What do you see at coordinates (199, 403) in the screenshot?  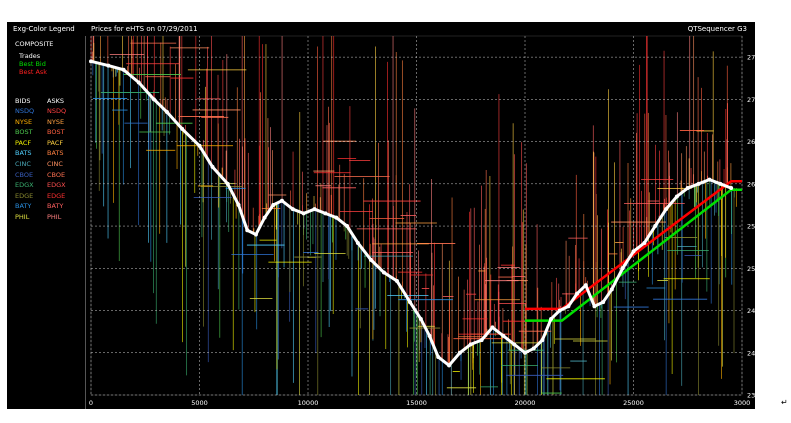 I see `x-tick-label: 5000` at bounding box center [199, 403].